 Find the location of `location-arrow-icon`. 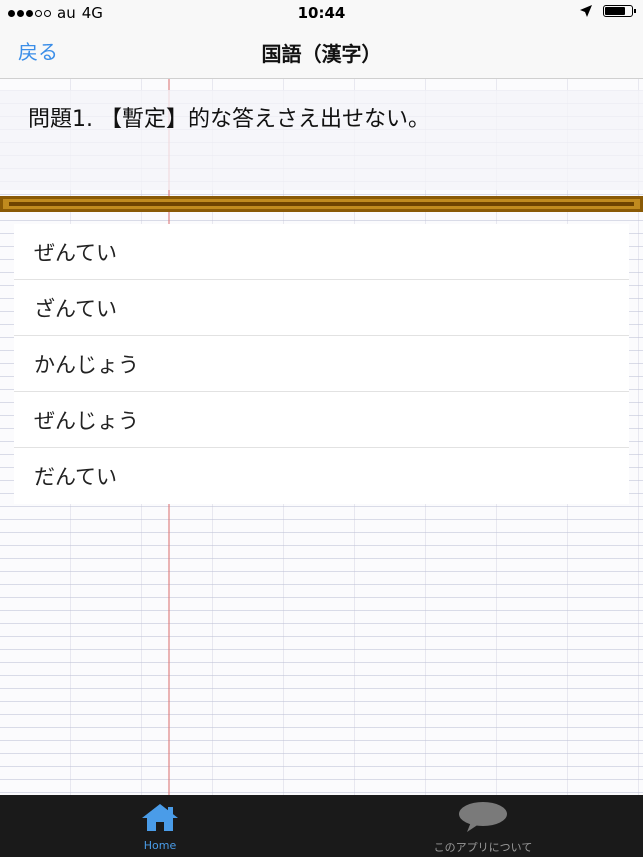

location-arrow-icon is located at coordinates (586, 11).